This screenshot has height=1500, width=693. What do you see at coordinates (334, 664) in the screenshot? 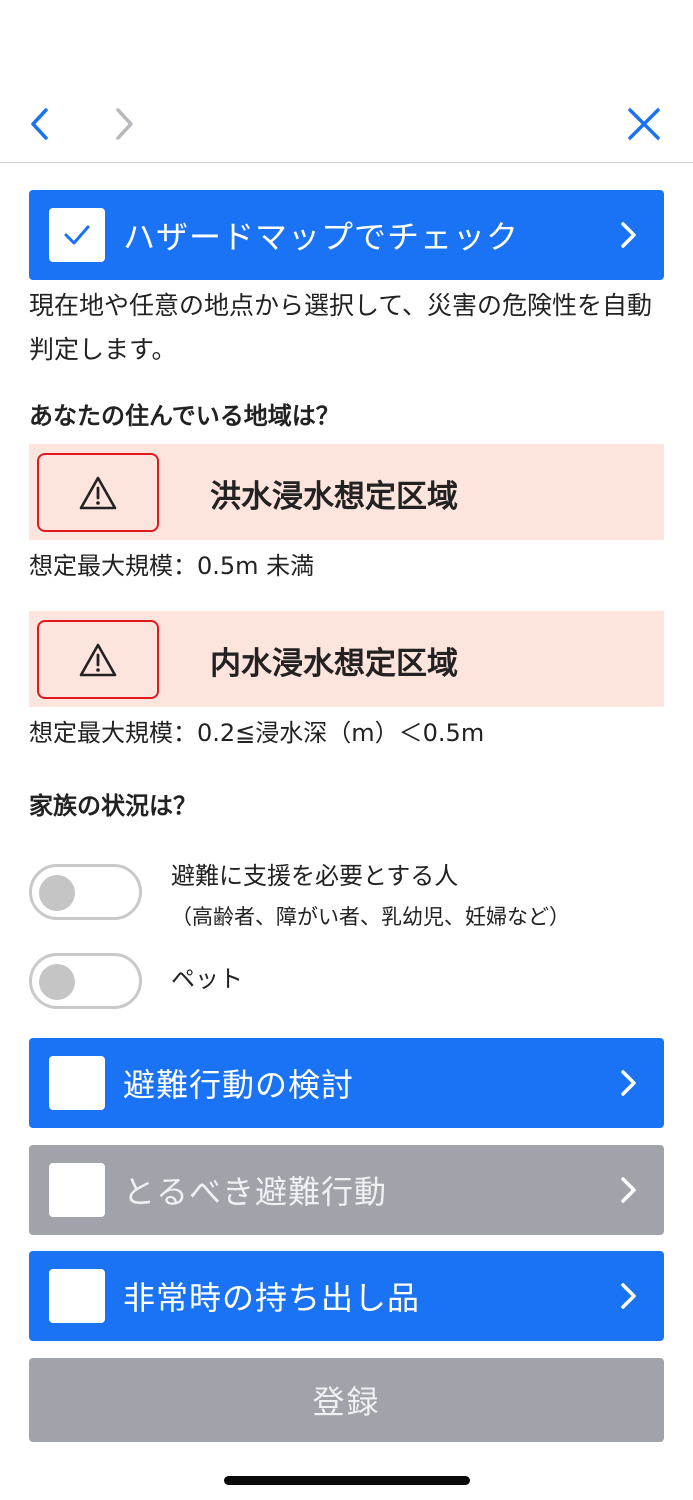
I see `zone-name: 内水浸水想定区域` at bounding box center [334, 664].